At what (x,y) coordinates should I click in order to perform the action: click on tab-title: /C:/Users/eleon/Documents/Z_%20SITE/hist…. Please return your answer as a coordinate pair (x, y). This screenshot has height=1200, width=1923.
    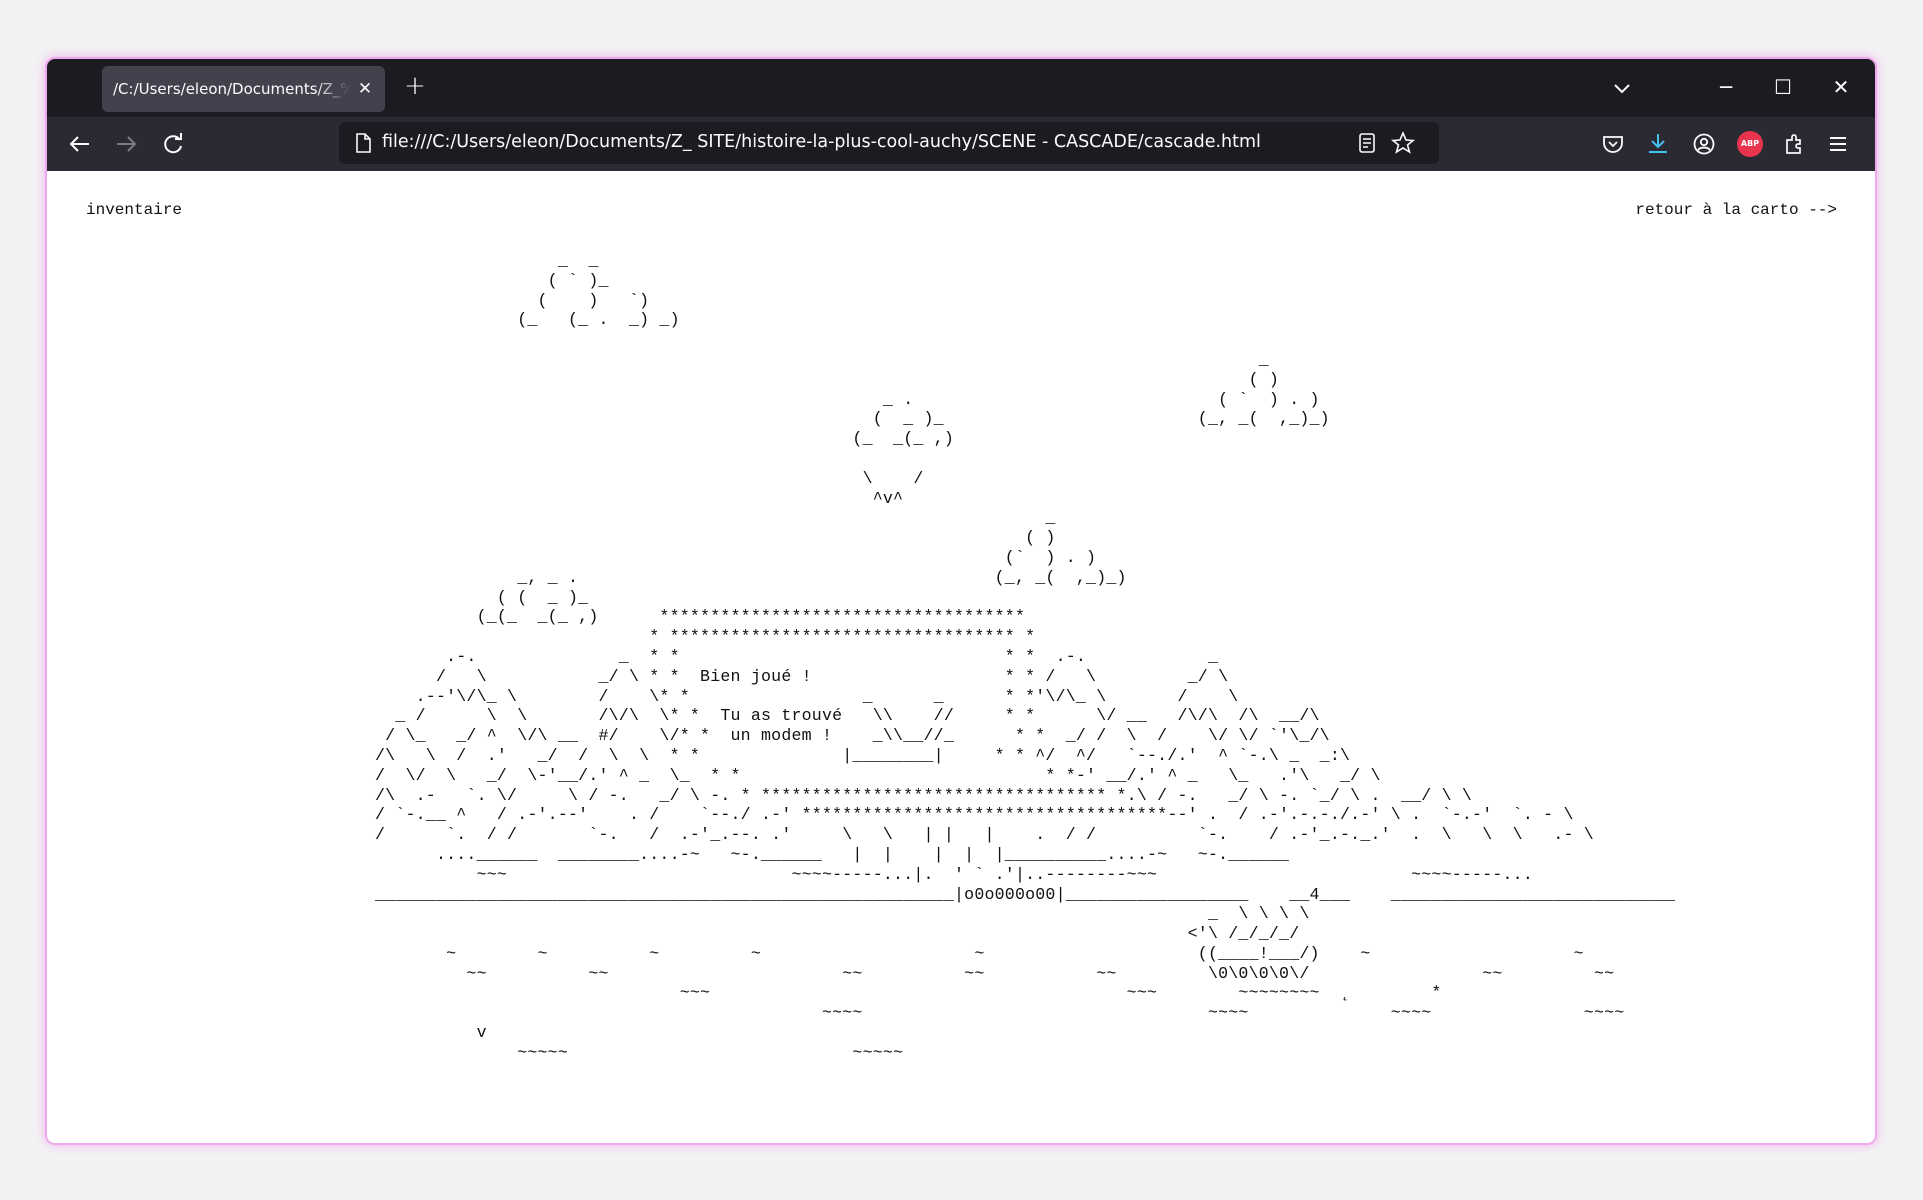
    Looking at the image, I should click on (232, 89).